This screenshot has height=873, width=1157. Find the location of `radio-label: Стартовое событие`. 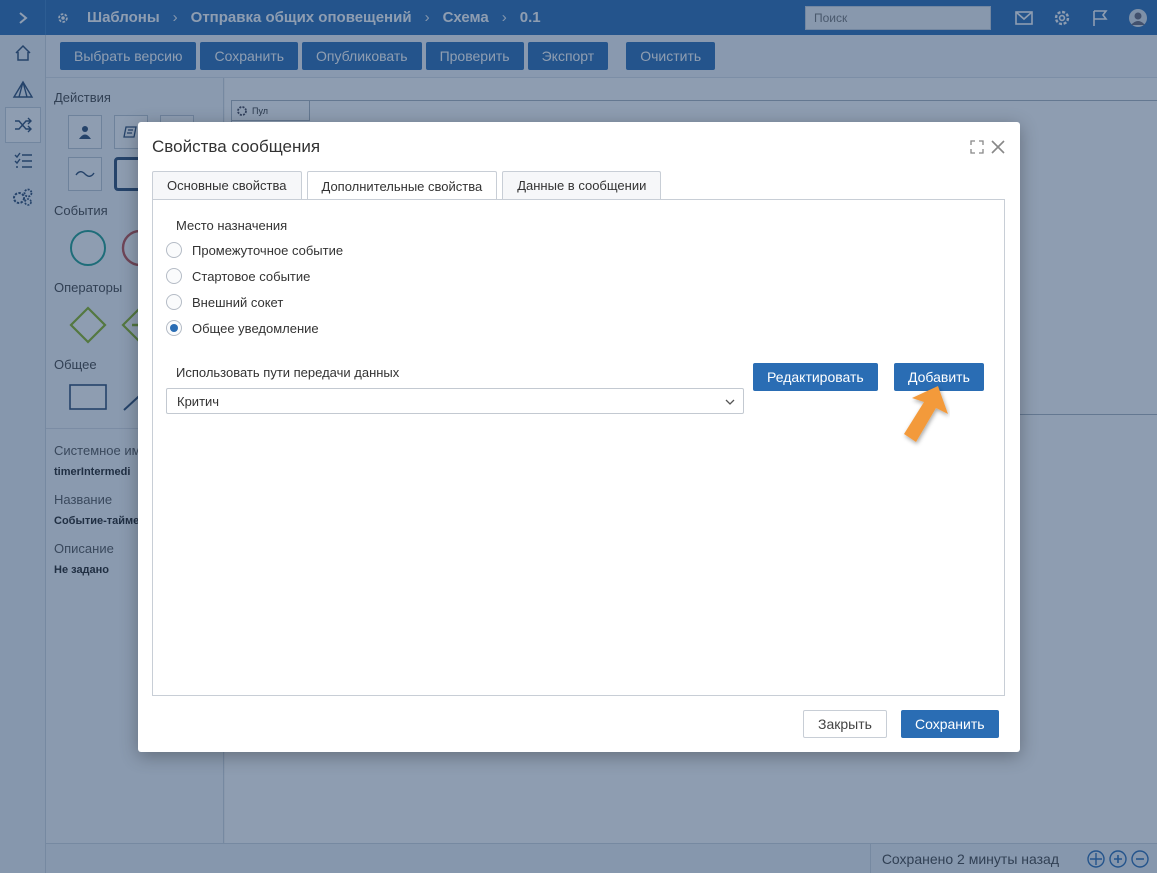

radio-label: Стартовое событие is located at coordinates (251, 276).